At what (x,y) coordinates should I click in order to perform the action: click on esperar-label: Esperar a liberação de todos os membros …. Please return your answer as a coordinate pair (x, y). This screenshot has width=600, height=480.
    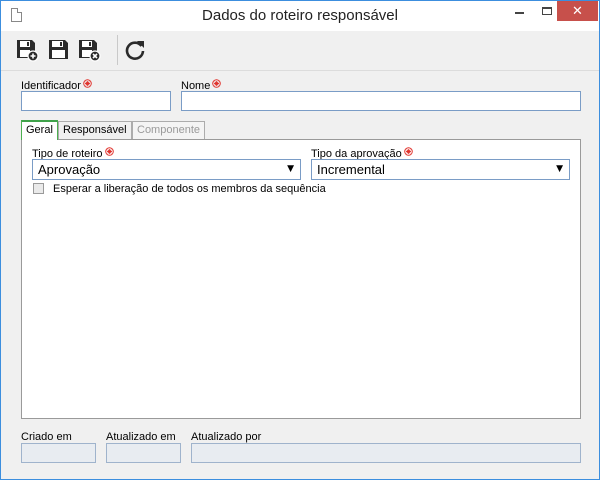
    Looking at the image, I should click on (189, 189).